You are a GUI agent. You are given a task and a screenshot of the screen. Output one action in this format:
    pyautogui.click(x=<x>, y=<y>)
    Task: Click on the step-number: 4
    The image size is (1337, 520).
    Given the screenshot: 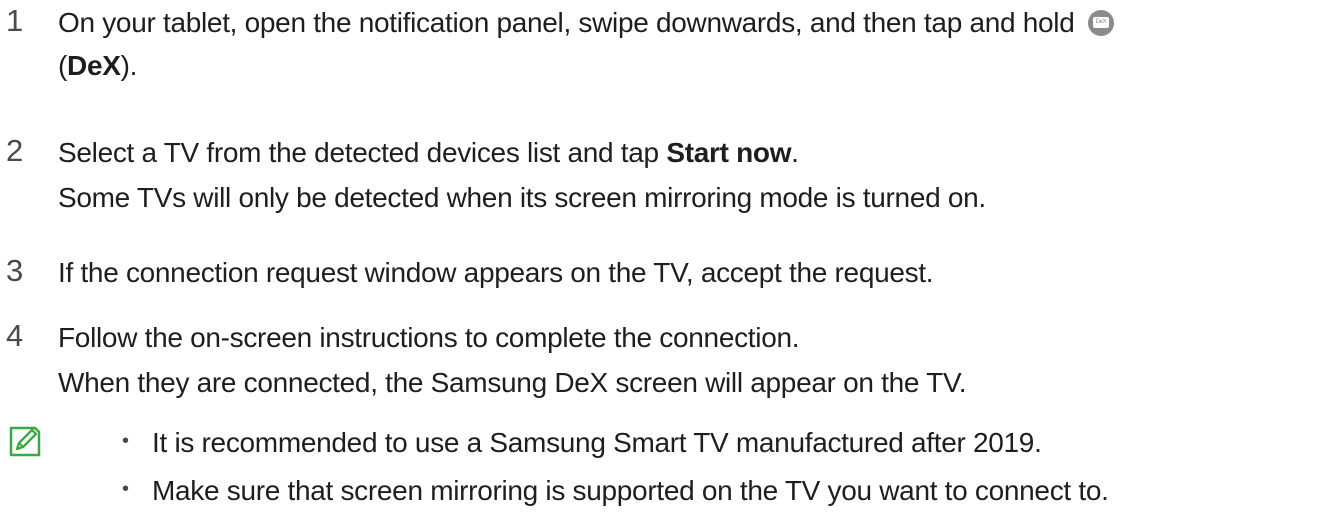 What is the action you would take?
    pyautogui.click(x=15, y=335)
    